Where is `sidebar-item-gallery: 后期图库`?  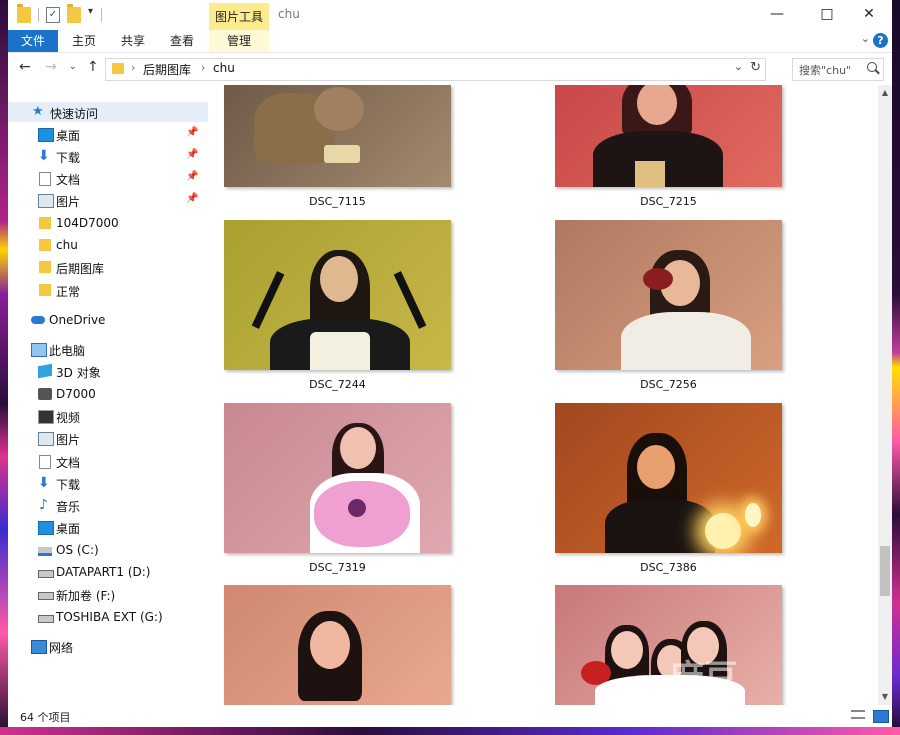
sidebar-item-gallery: 后期图库 is located at coordinates (108, 267).